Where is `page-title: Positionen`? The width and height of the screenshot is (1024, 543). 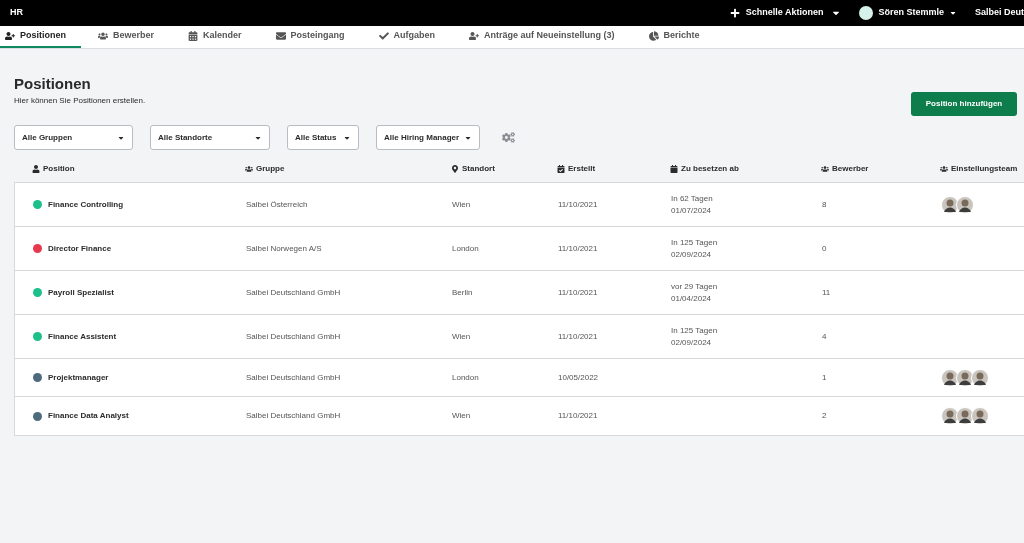
page-title: Positionen is located at coordinates (53, 84).